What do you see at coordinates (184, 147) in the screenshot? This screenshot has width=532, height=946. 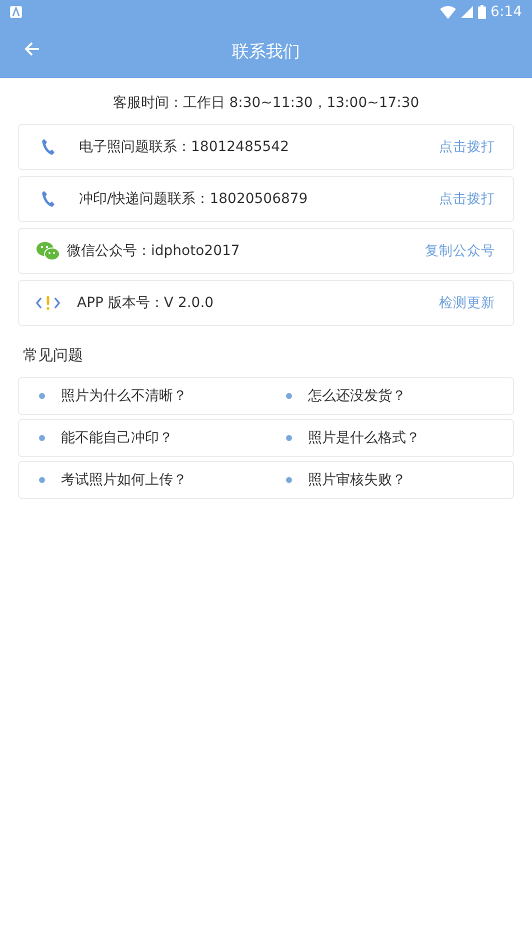 I see `contact-label: 电子照问题联系：18012485542` at bounding box center [184, 147].